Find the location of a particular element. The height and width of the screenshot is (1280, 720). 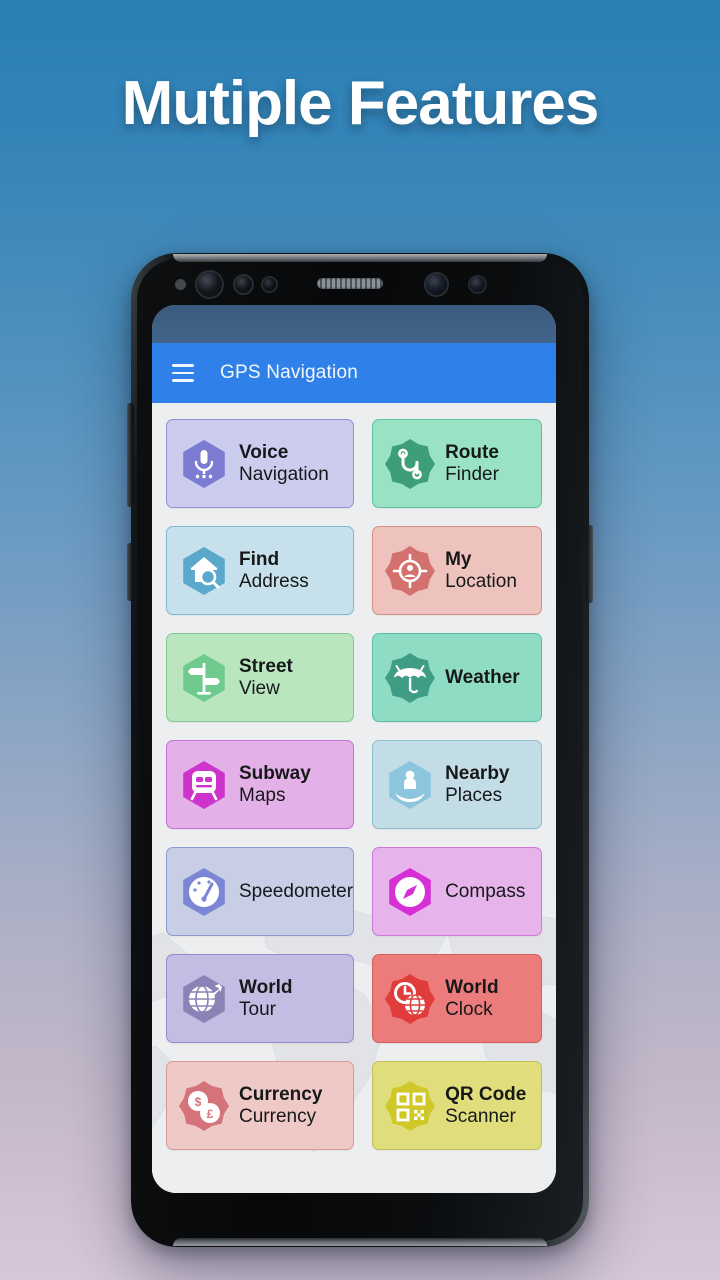

feature-tile-subway-maps: Subway Maps is located at coordinates (260, 784).